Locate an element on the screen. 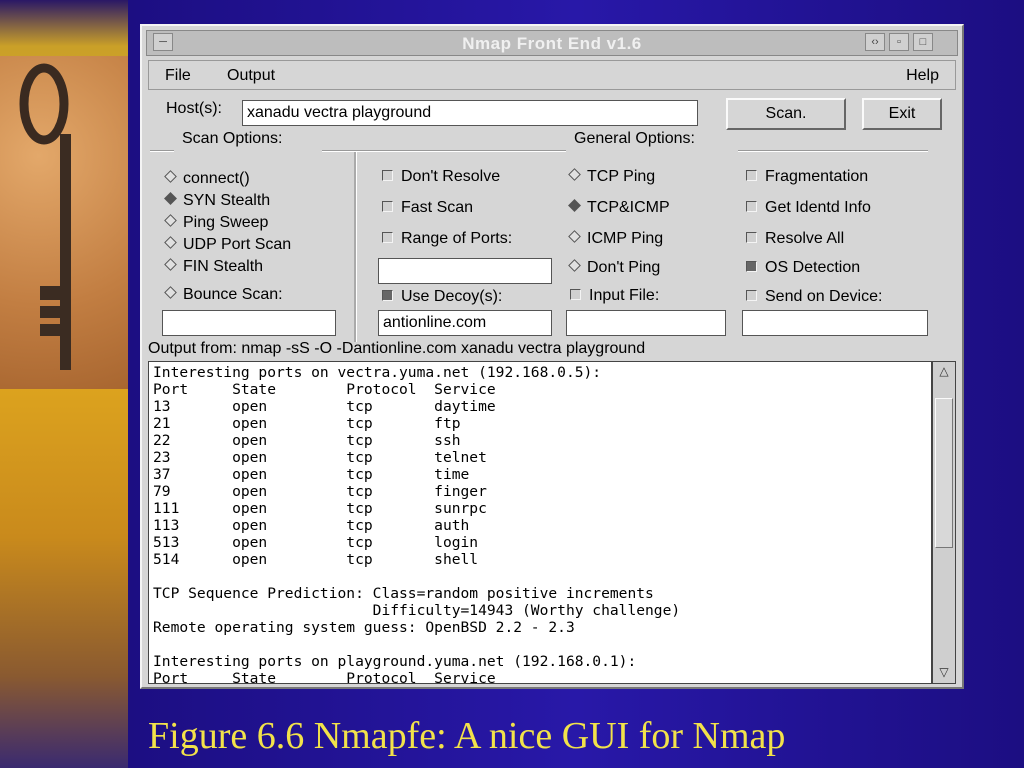  general-options-heading: General Options: is located at coordinates (634, 138).